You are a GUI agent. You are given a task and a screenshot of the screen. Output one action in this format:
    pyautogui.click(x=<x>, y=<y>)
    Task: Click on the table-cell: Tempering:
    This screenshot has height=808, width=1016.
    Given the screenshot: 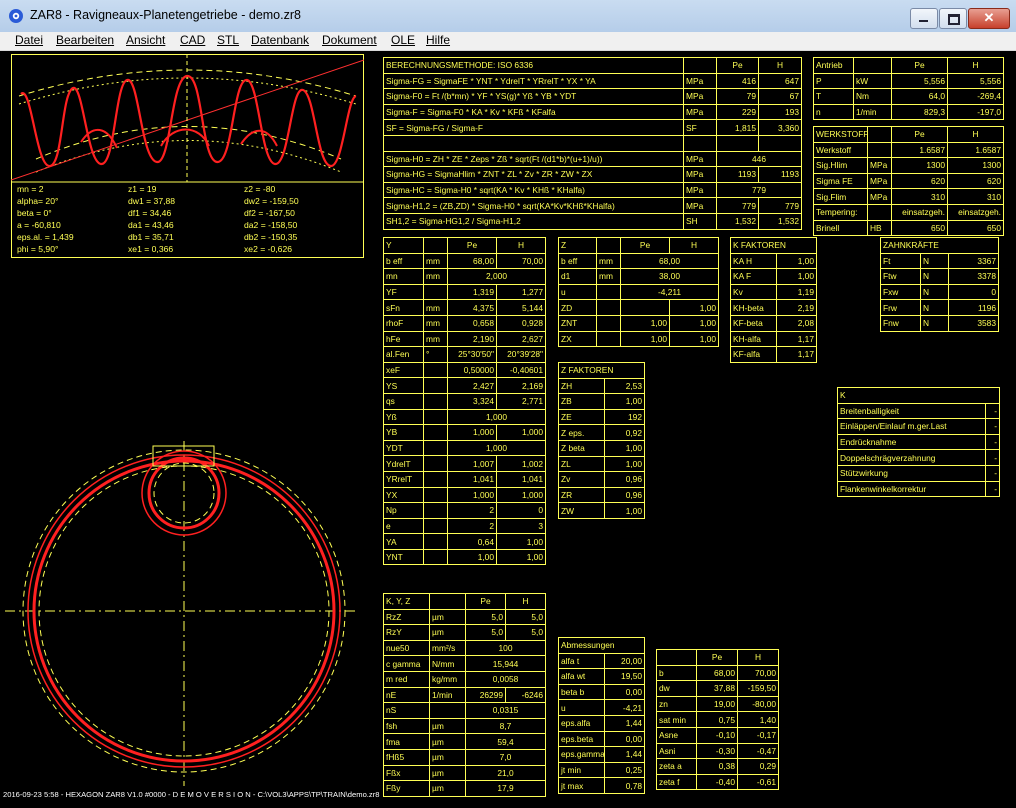 What is the action you would take?
    pyautogui.click(x=840, y=212)
    